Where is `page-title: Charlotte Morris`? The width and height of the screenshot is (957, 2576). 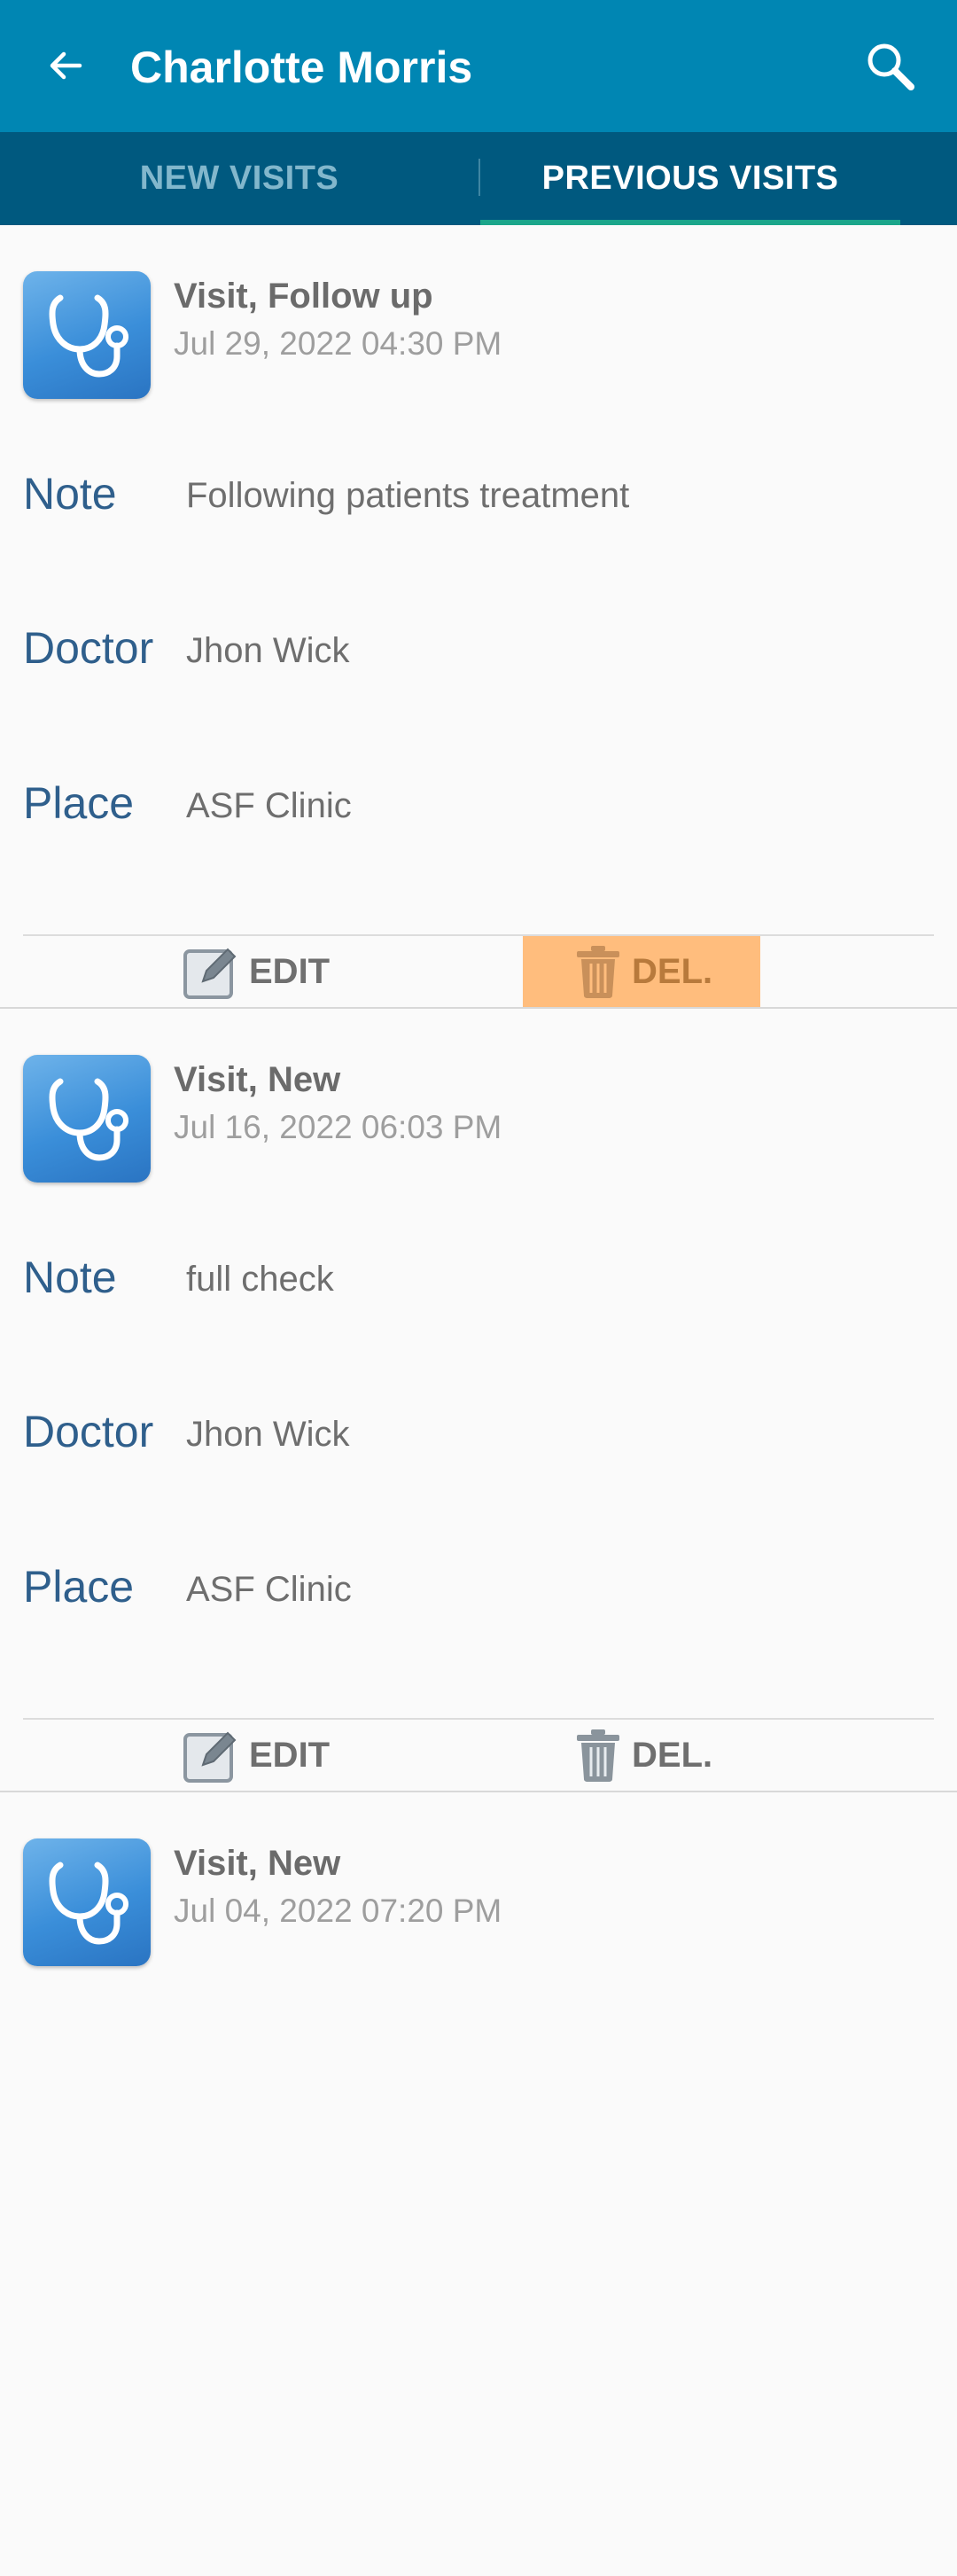
page-title: Charlotte Morris is located at coordinates (301, 67).